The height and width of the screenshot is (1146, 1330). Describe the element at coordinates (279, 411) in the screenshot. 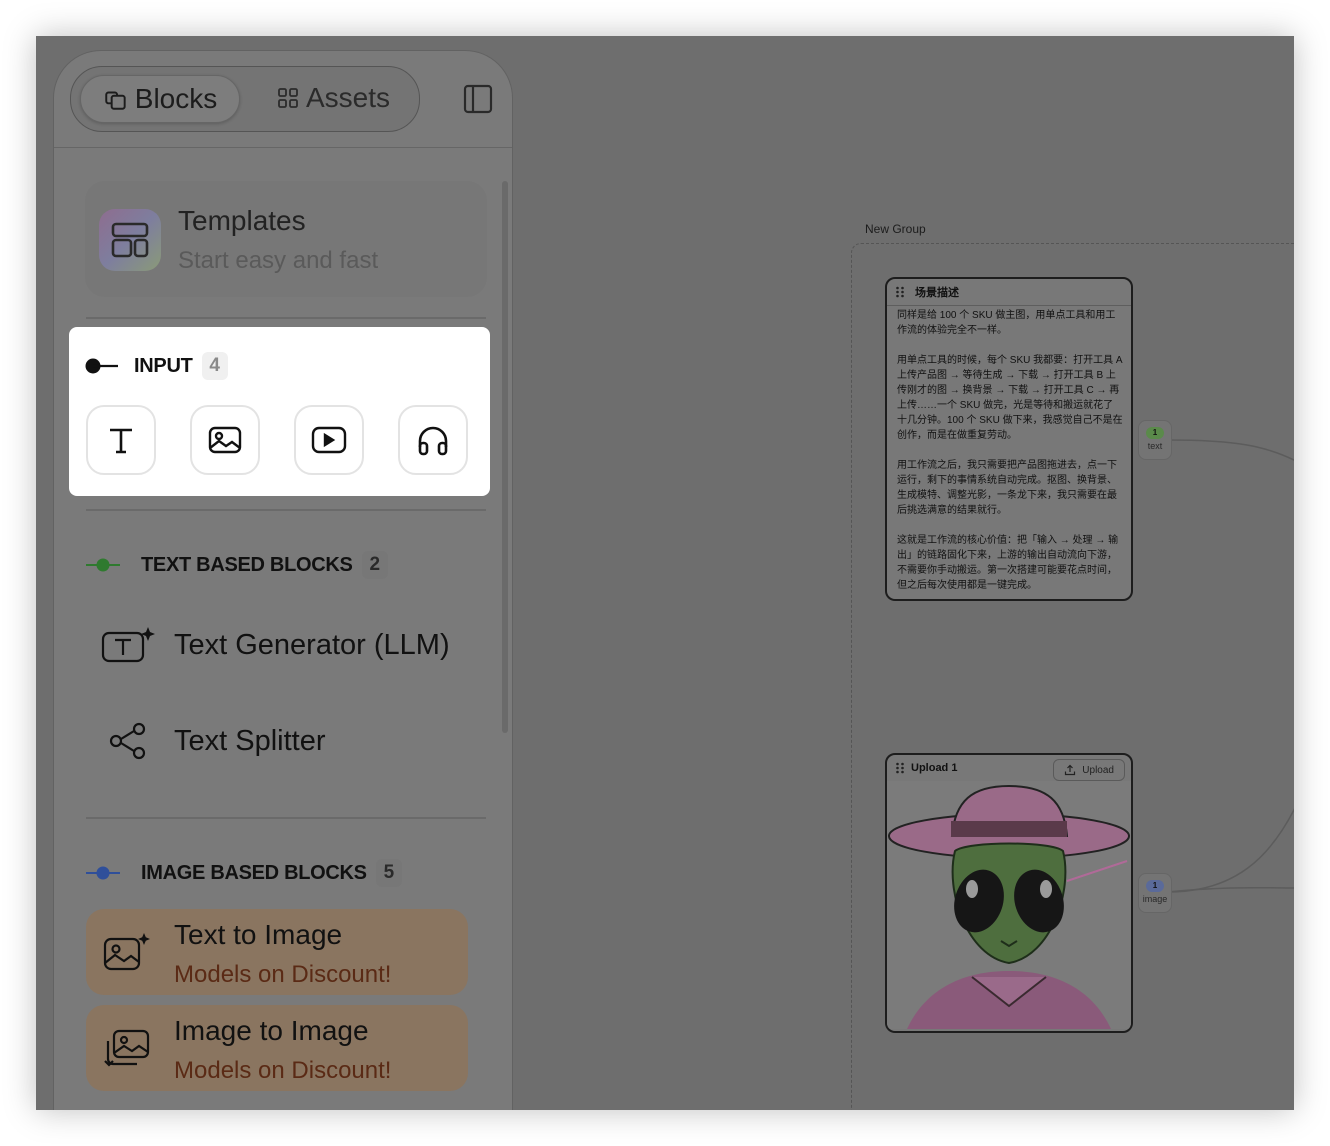

I see `input-section: INPUT 4` at that location.